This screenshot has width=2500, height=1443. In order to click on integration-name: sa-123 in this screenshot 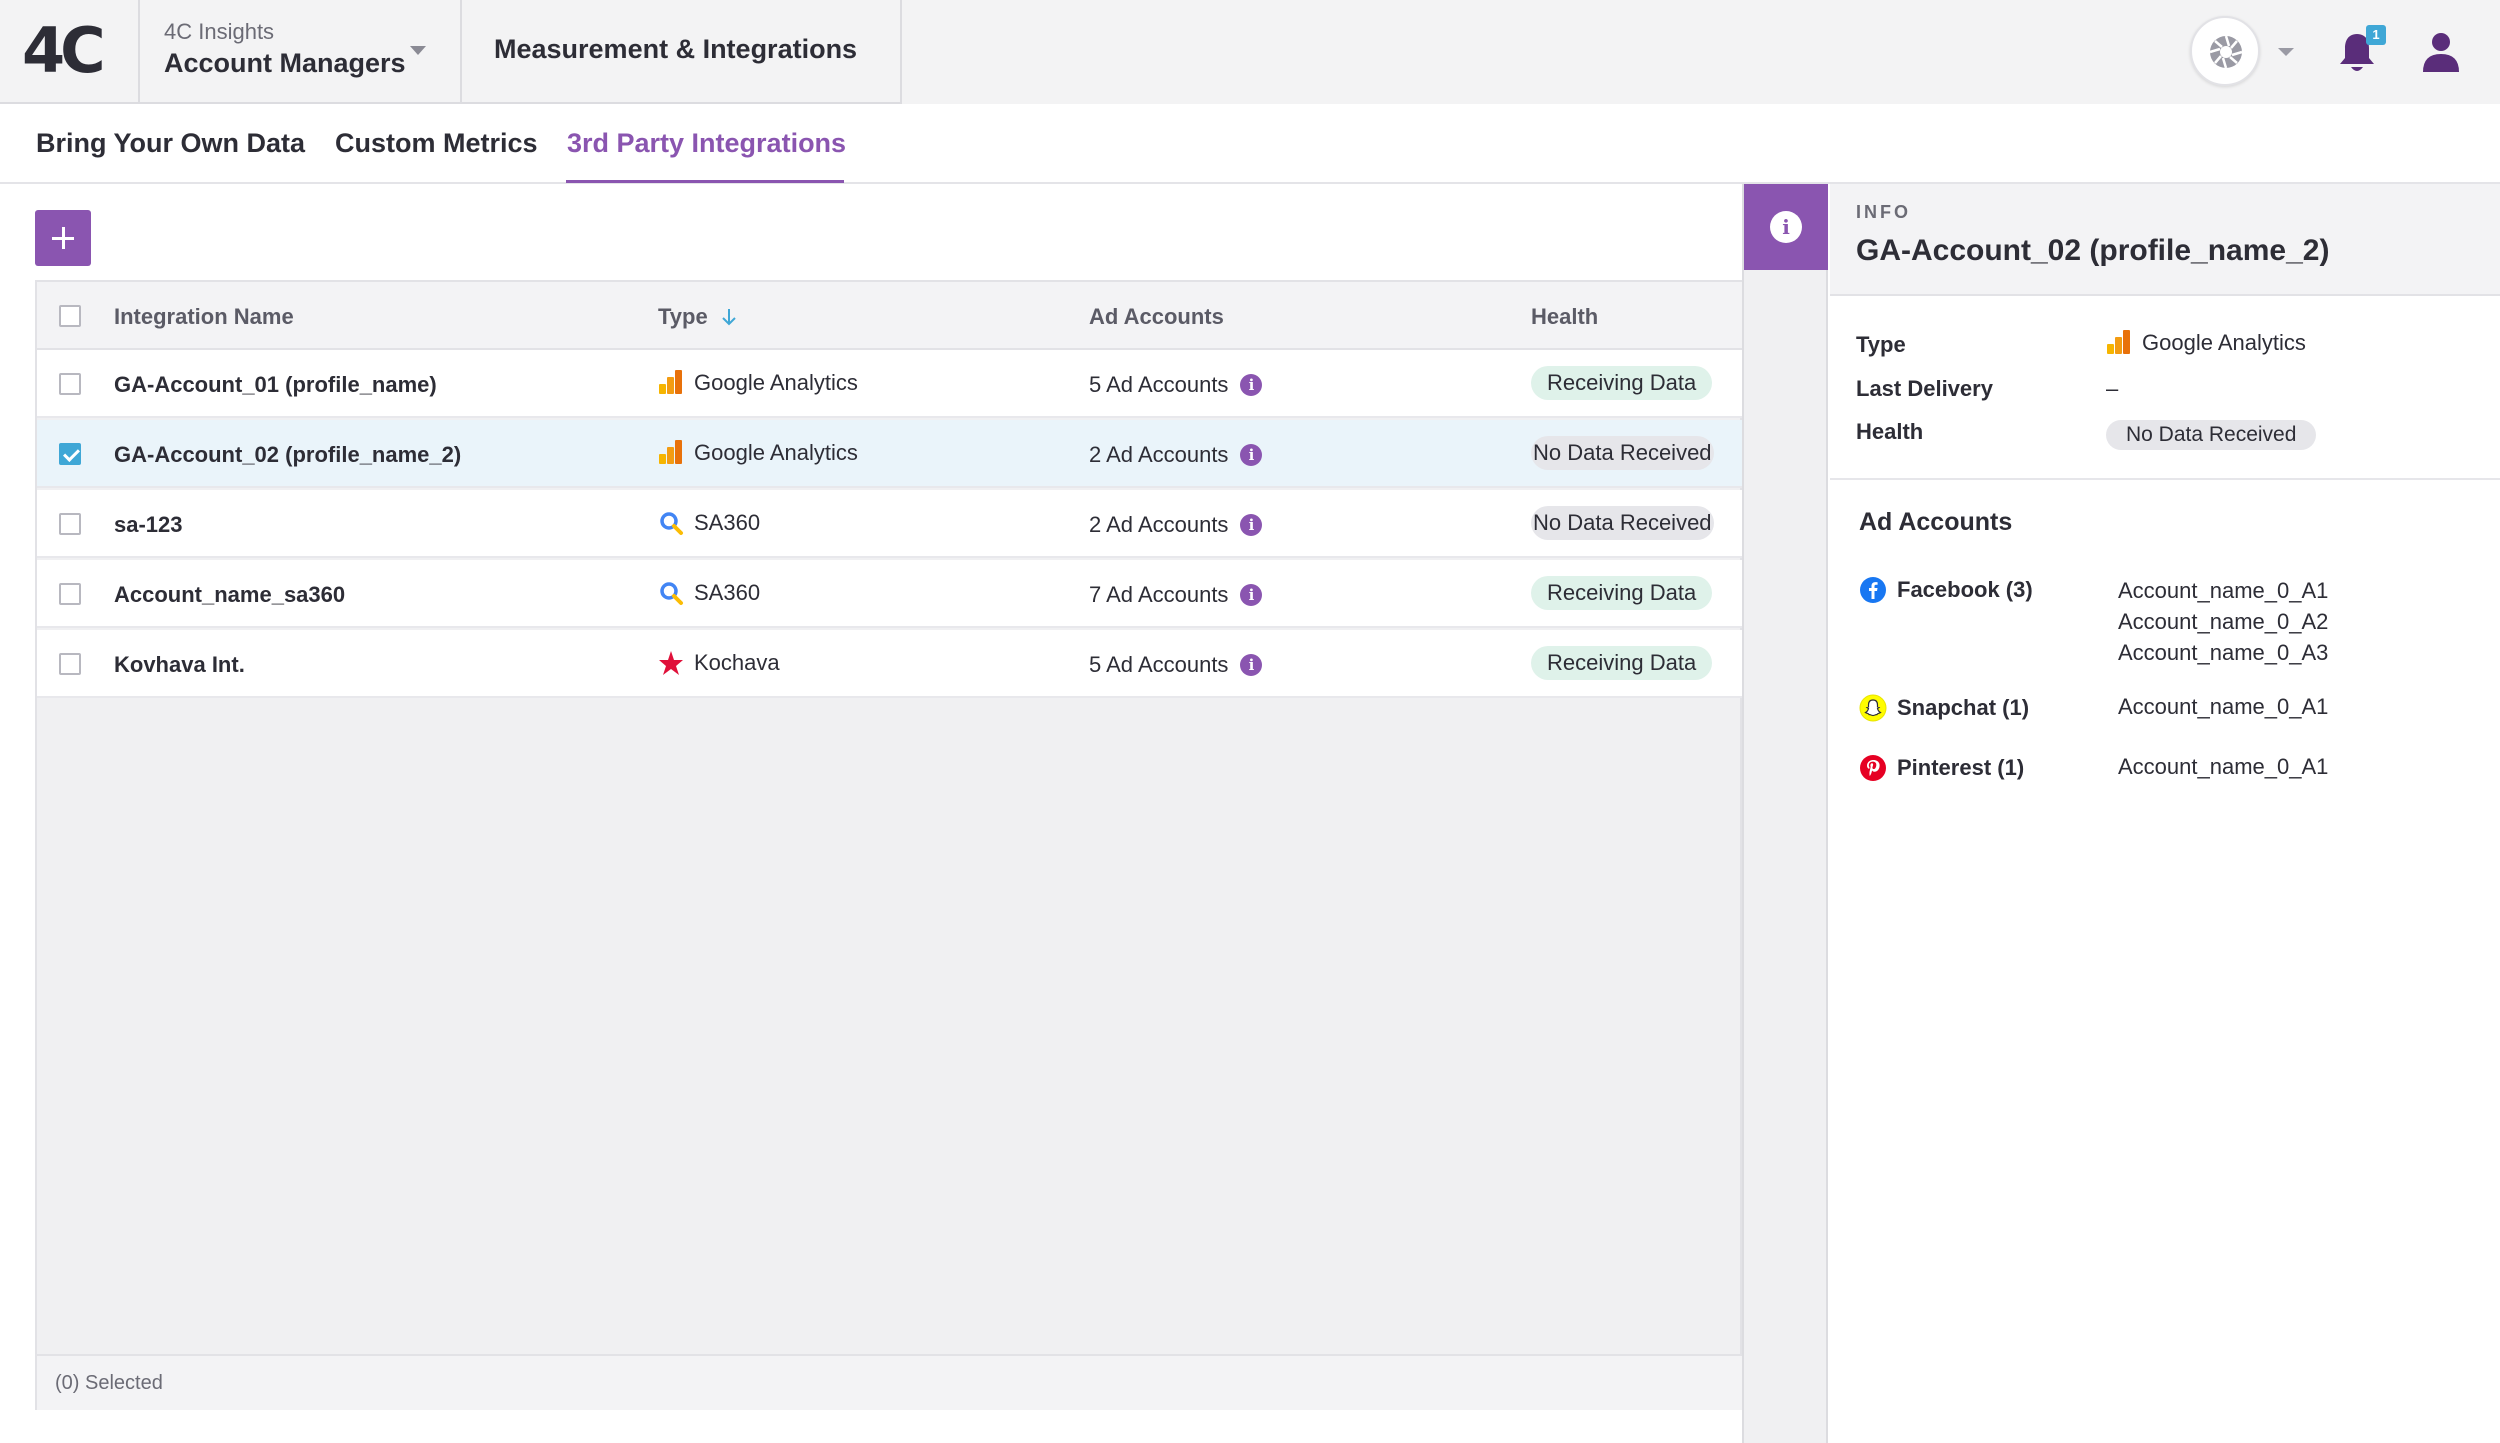, I will do `click(148, 524)`.